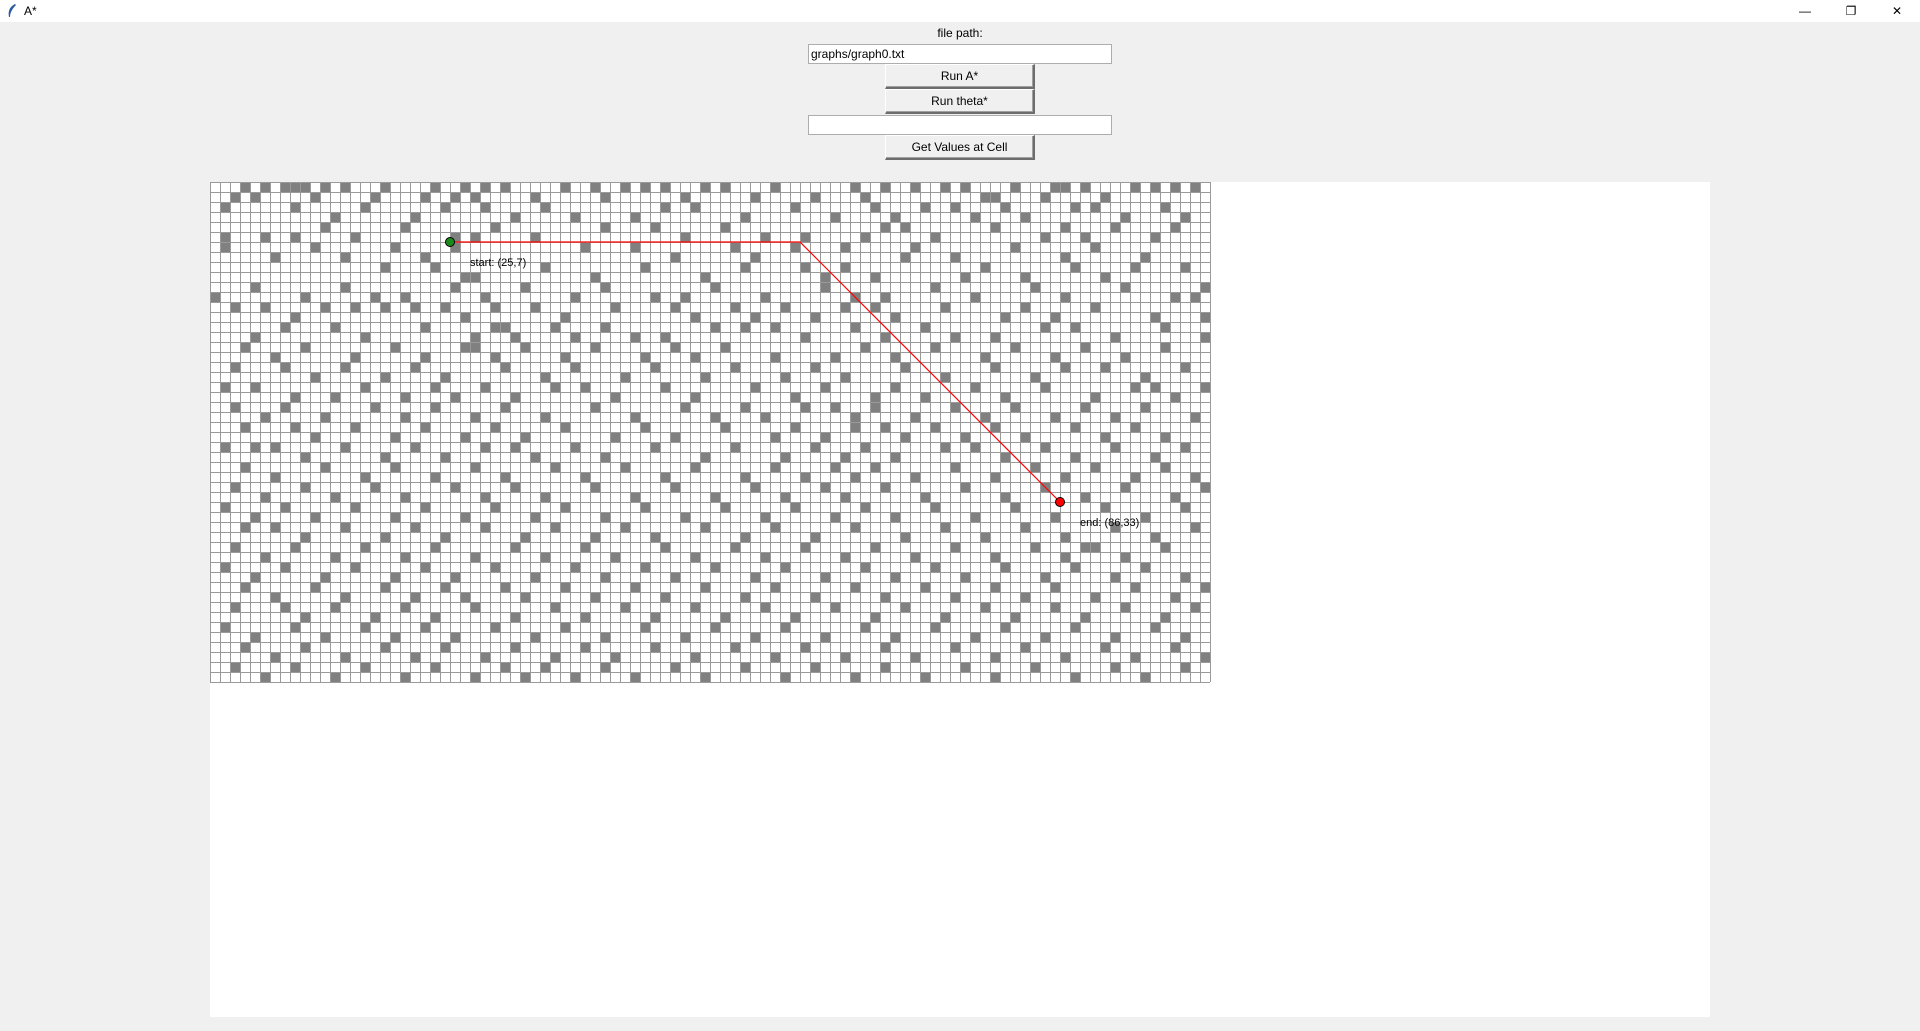 The image size is (1920, 1031). I want to click on minimize-icon: —, so click(1805, 11).